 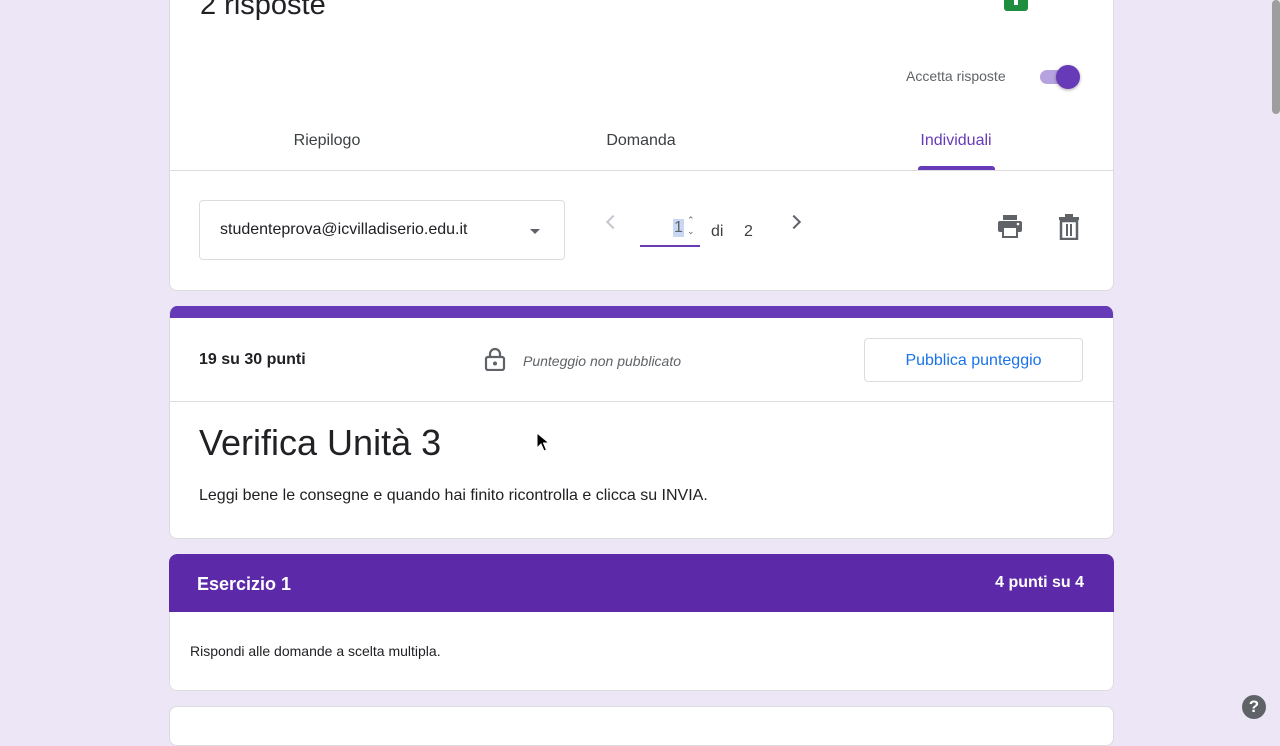 I want to click on accept-responses-toggle, so click(x=1060, y=77).